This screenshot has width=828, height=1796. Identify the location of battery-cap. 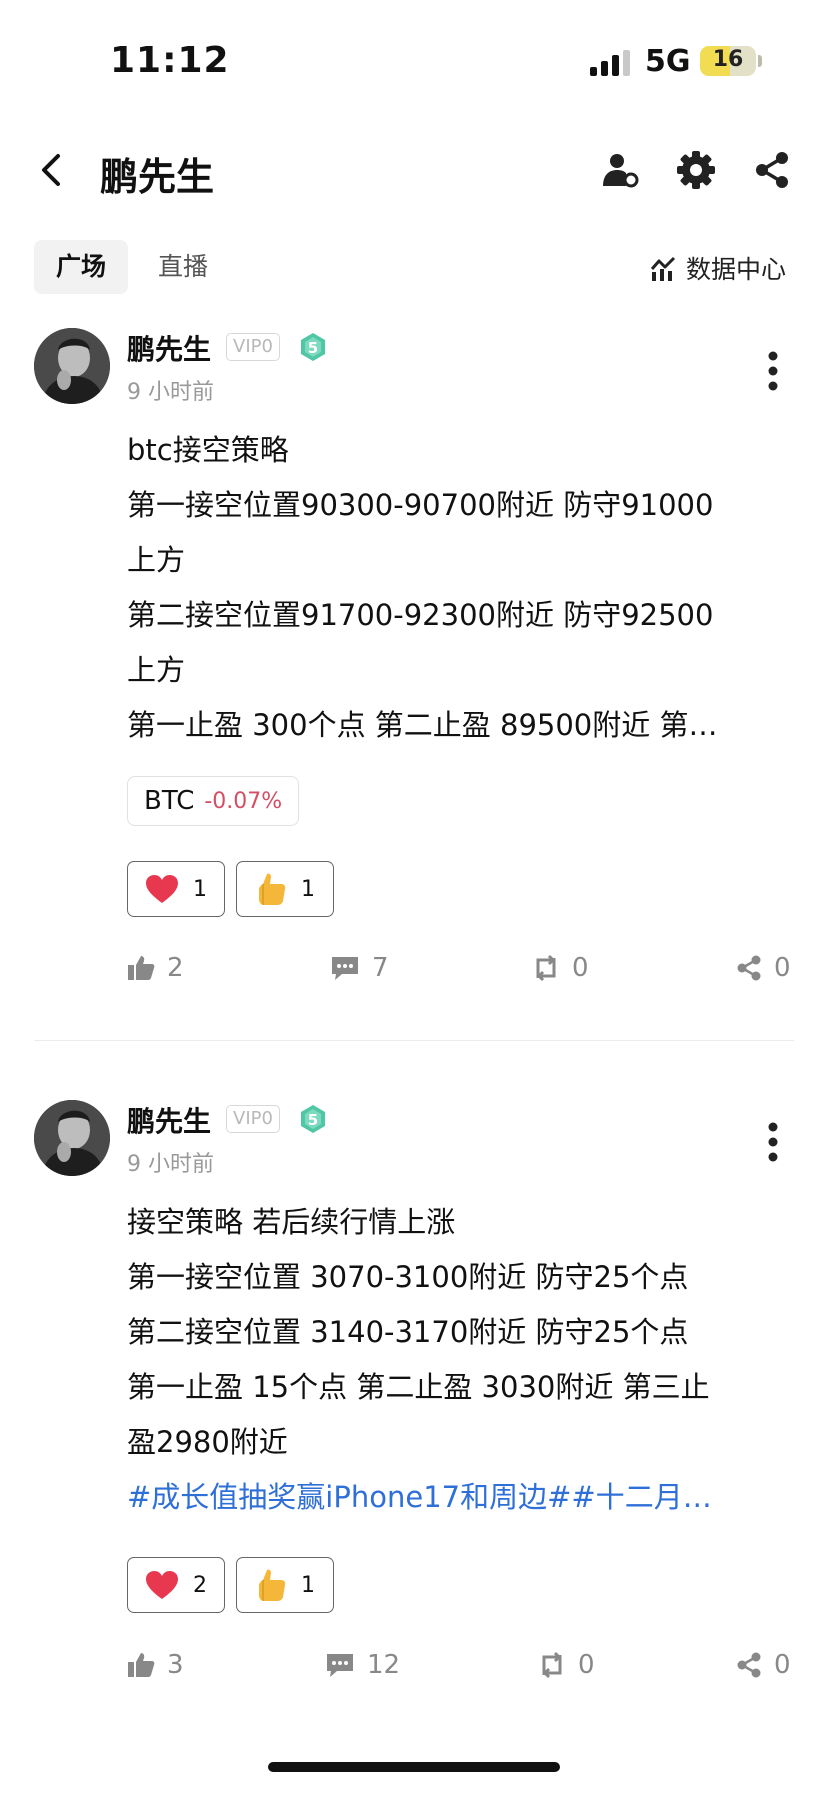
(760, 61).